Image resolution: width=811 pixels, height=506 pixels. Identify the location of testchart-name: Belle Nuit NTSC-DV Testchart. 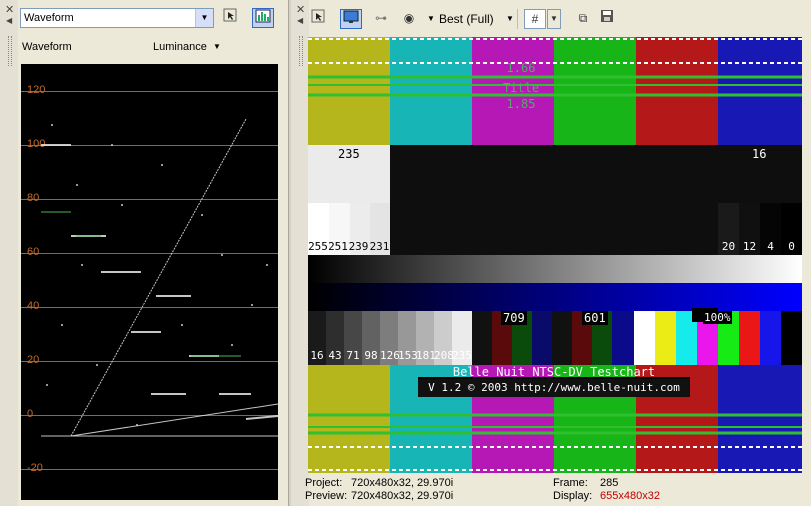
(554, 372).